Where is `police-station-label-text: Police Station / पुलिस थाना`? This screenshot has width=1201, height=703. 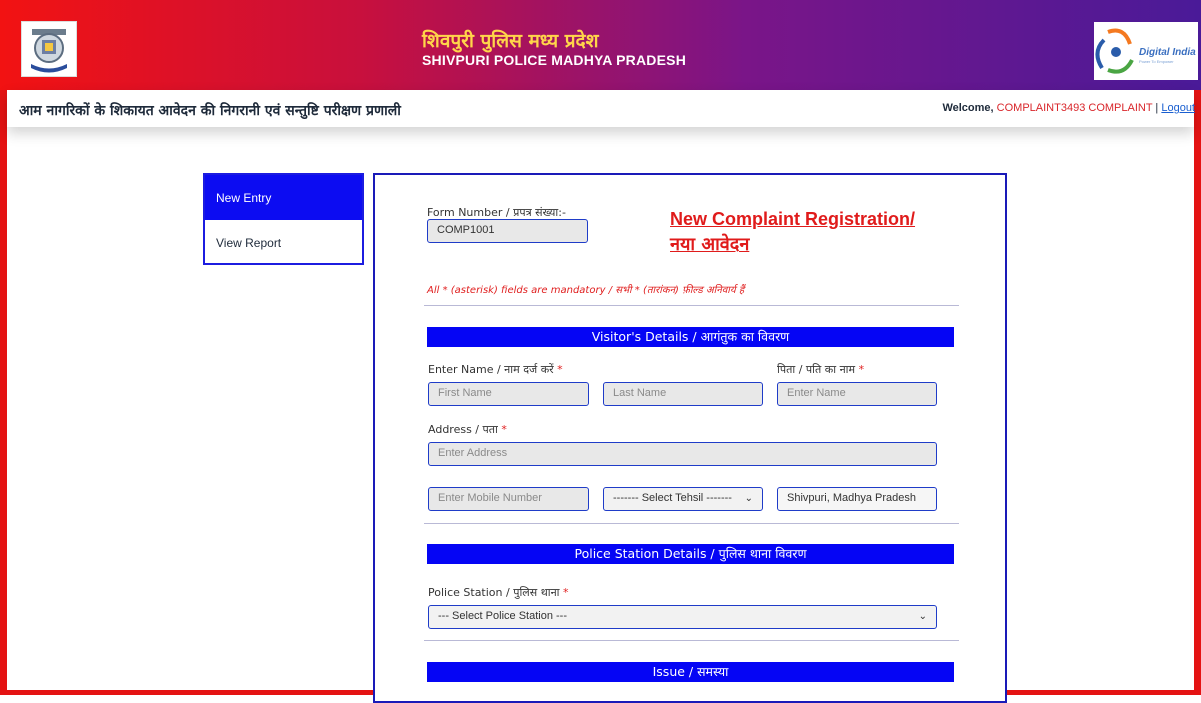 police-station-label-text: Police Station / पुलिस थाना is located at coordinates (494, 592).